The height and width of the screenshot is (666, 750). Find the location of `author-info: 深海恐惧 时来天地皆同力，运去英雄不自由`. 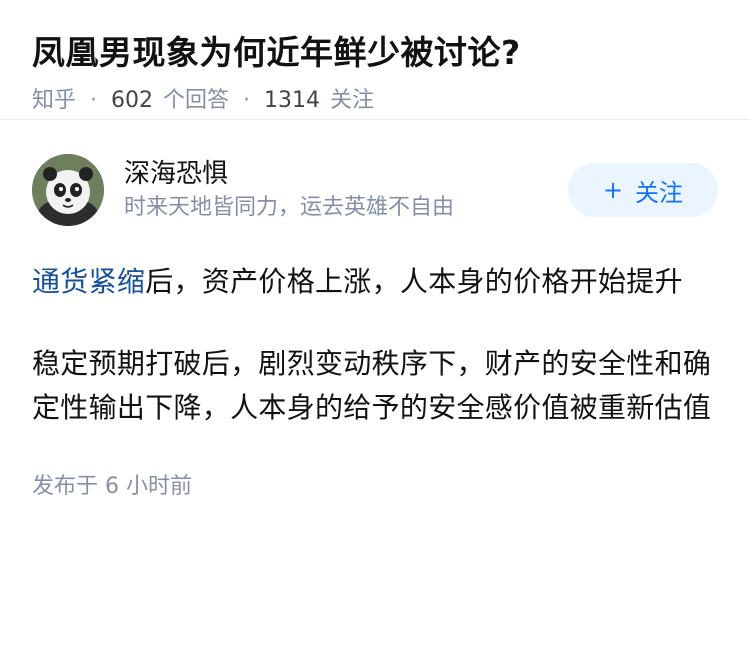

author-info: 深海恐惧 时来天地皆同力，运去英雄不自由 is located at coordinates (346, 190).